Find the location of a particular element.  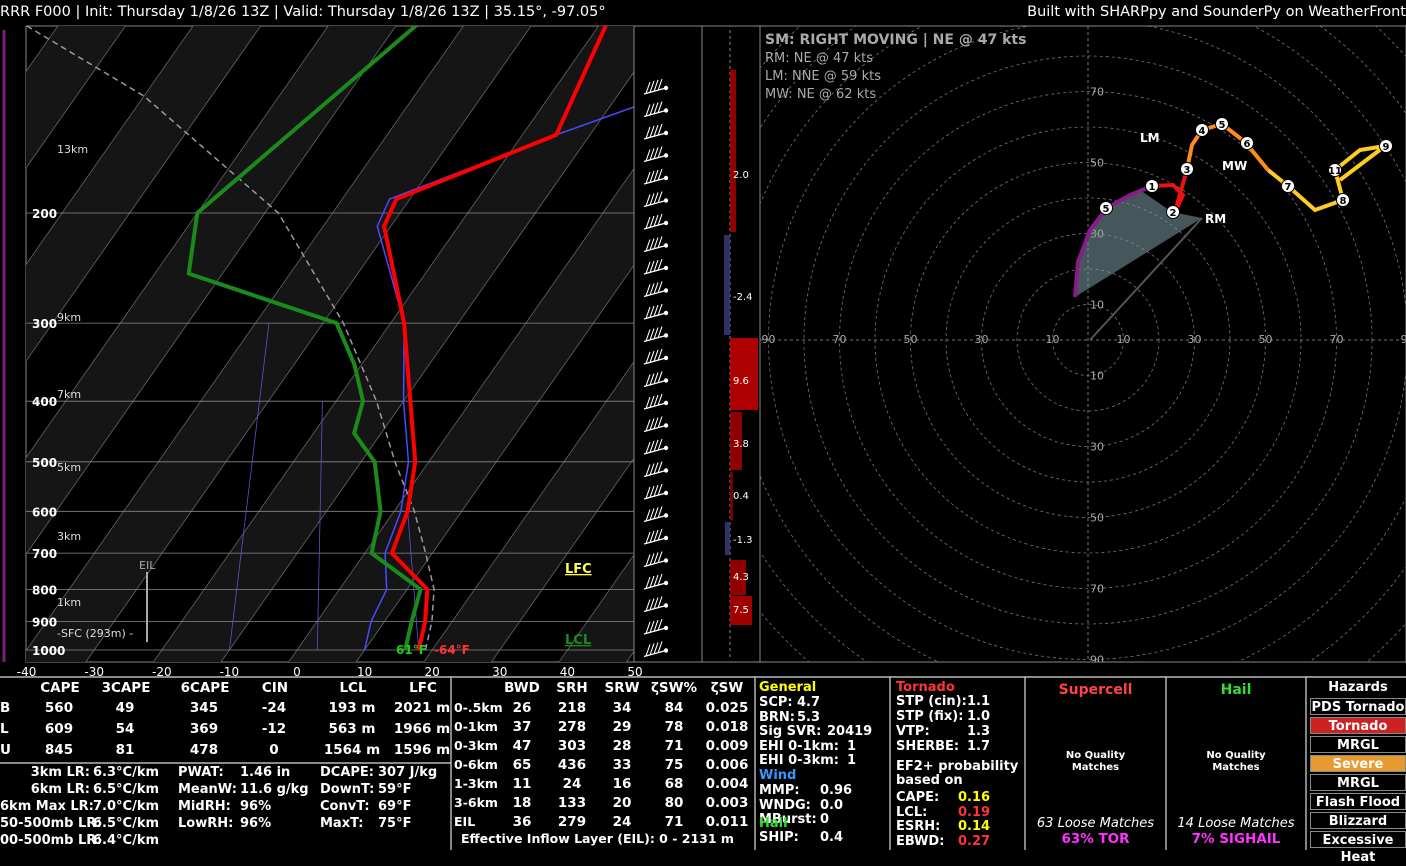

kinematic-cell: 29 is located at coordinates (622, 727).